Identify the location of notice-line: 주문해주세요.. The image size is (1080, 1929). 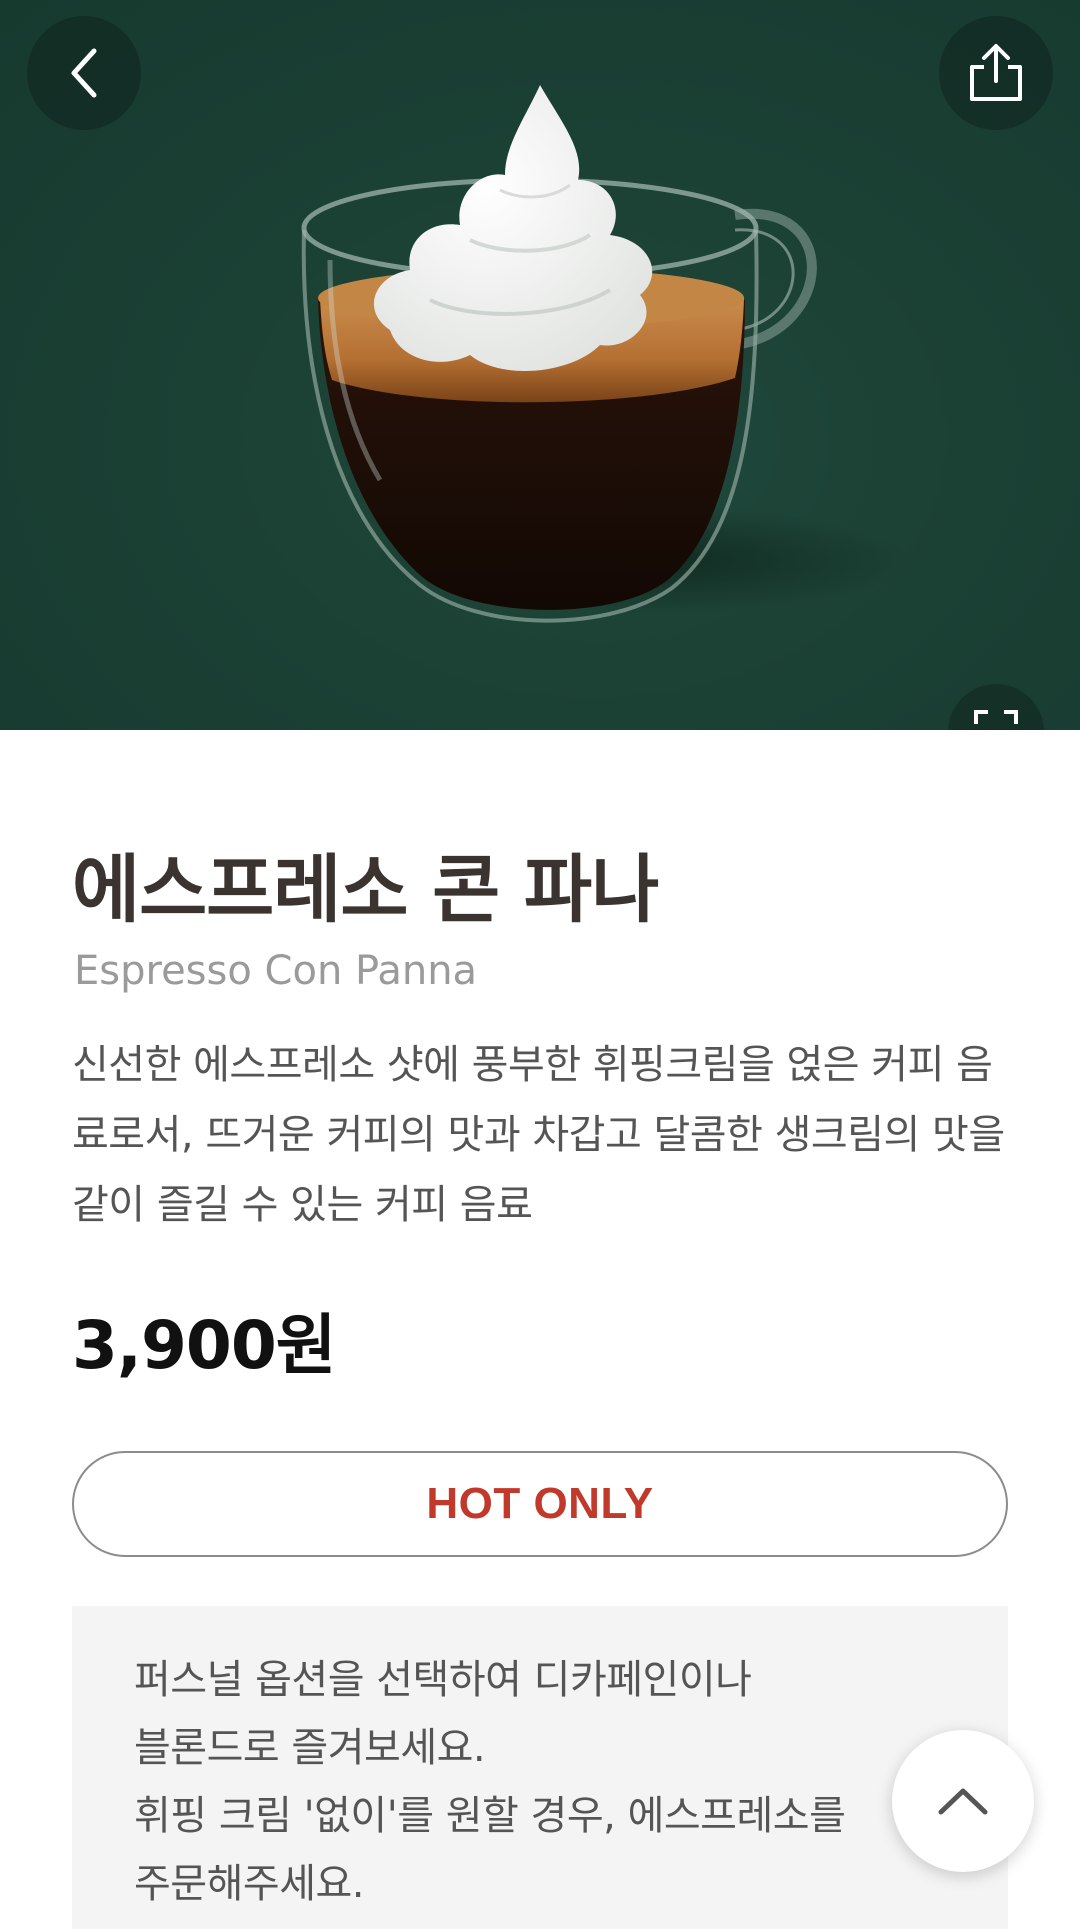
(249, 1884).